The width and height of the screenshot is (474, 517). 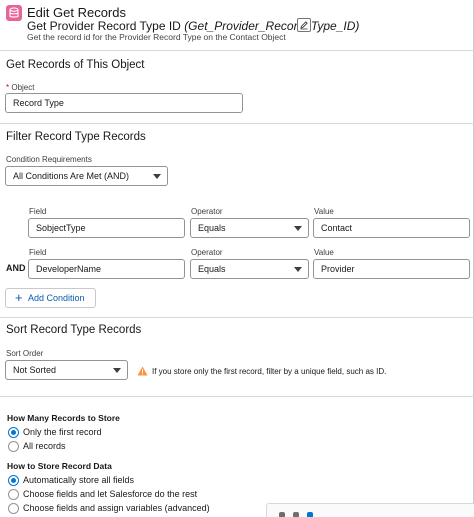 What do you see at coordinates (76, 12) in the screenshot?
I see `modal-title: Edit Get Records` at bounding box center [76, 12].